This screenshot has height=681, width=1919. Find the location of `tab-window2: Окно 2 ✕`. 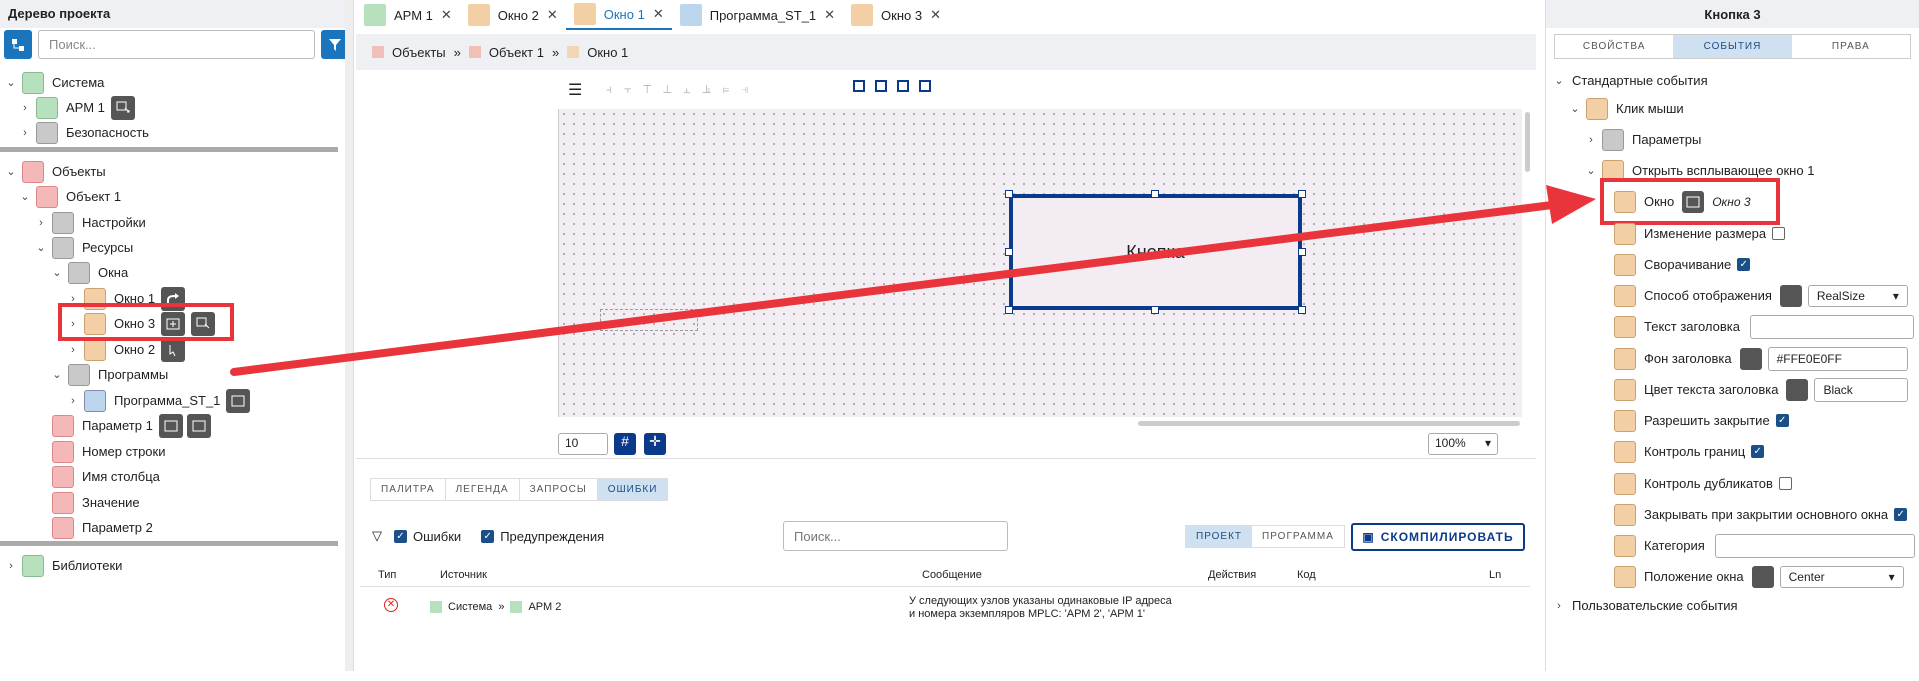

tab-window2: Окно 2 ✕ is located at coordinates (513, 15).